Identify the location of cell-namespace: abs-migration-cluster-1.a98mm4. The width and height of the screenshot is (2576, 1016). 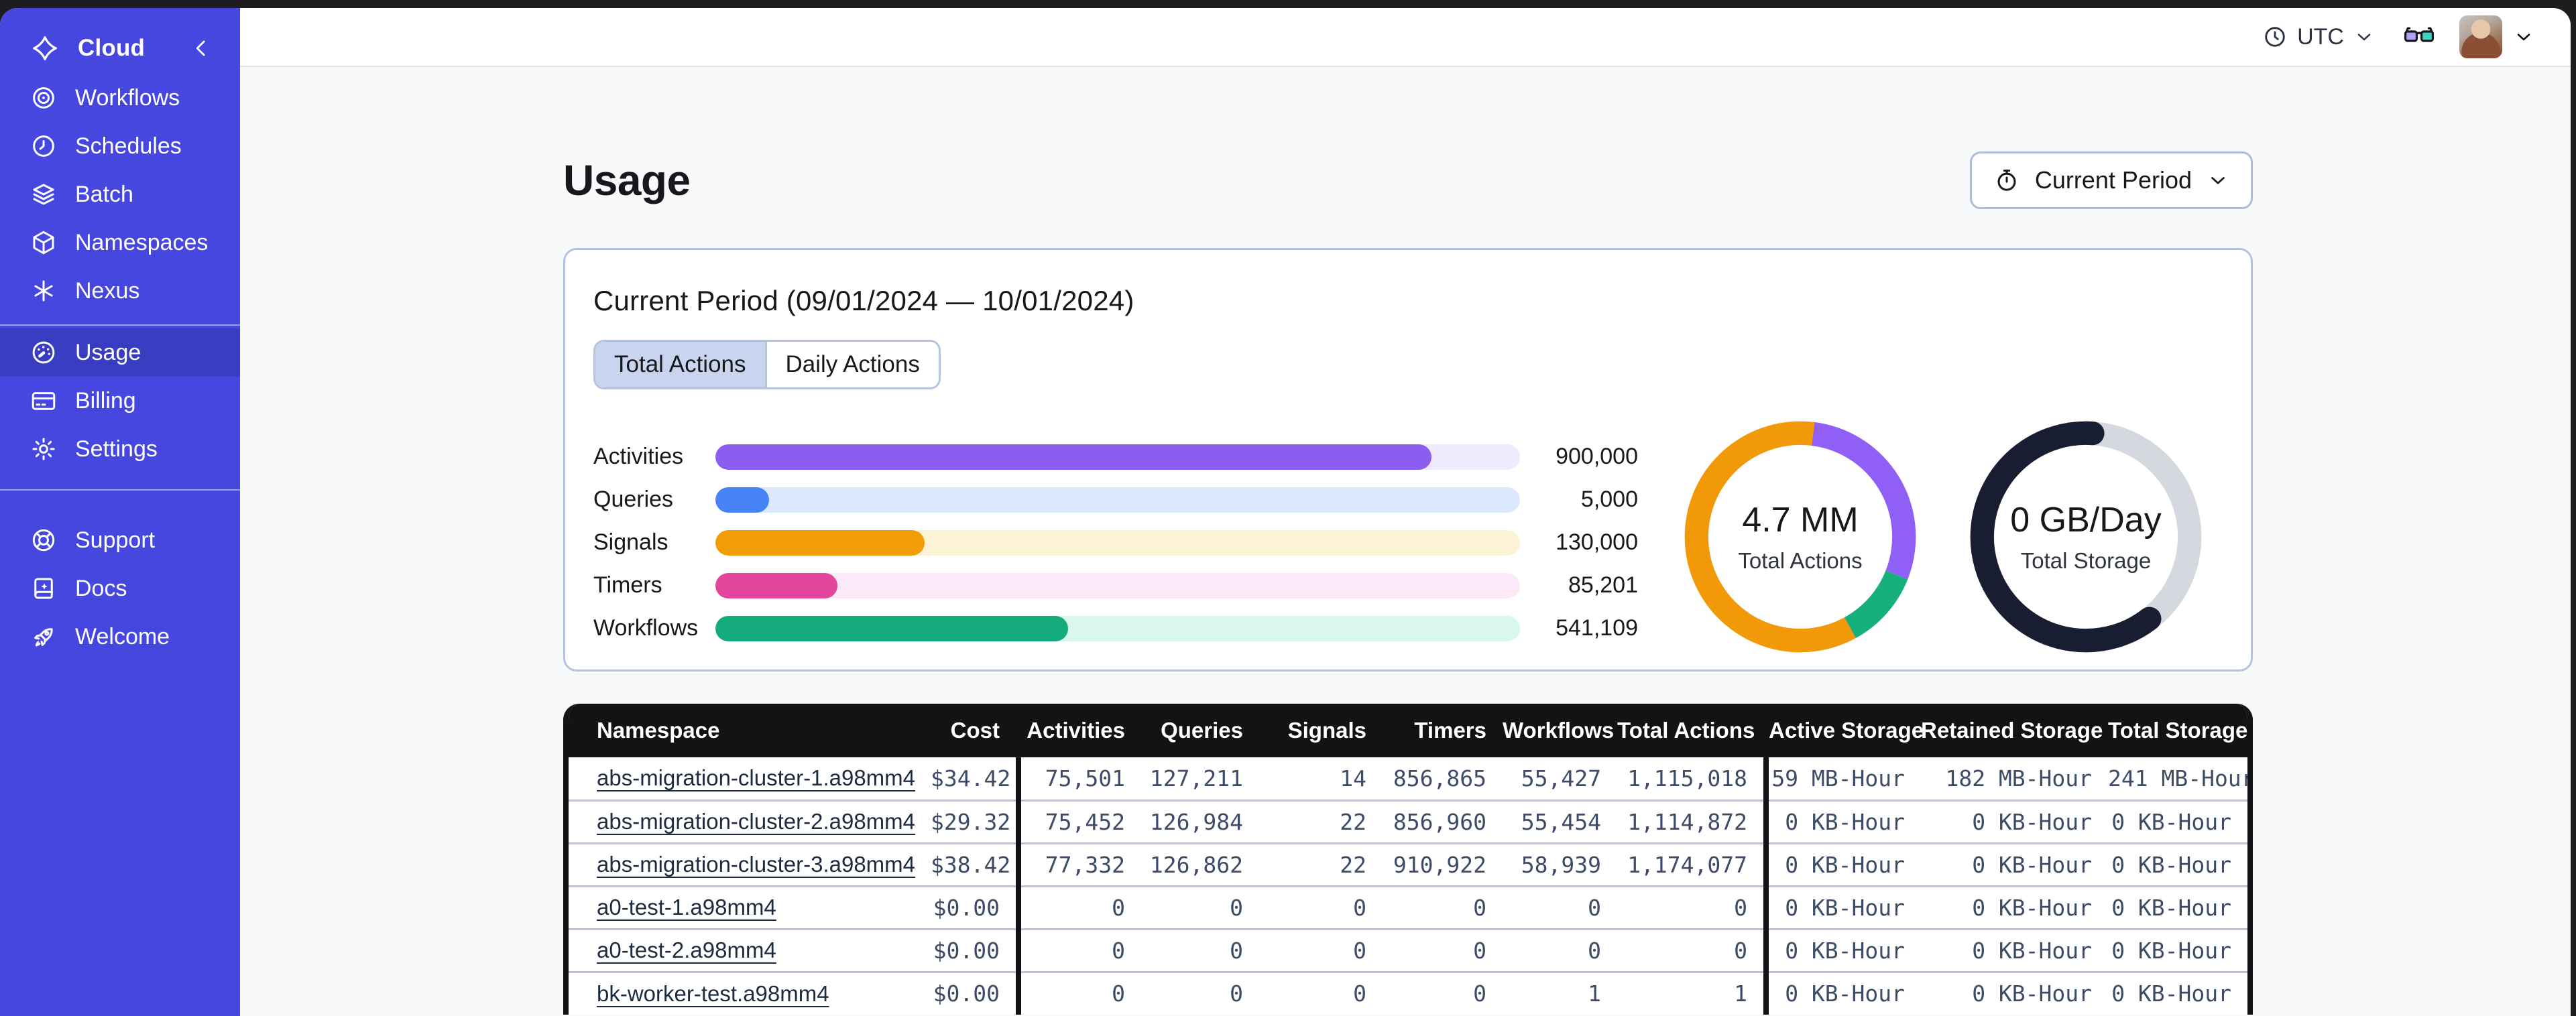
(750, 778).